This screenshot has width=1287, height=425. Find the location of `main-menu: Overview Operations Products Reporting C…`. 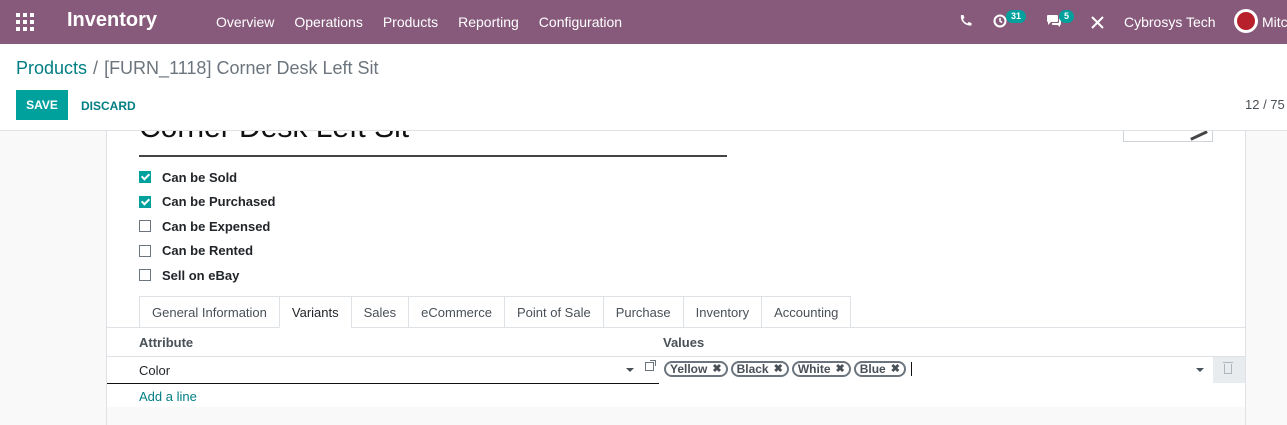

main-menu: Overview Operations Products Reporting C… is located at coordinates (429, 22).